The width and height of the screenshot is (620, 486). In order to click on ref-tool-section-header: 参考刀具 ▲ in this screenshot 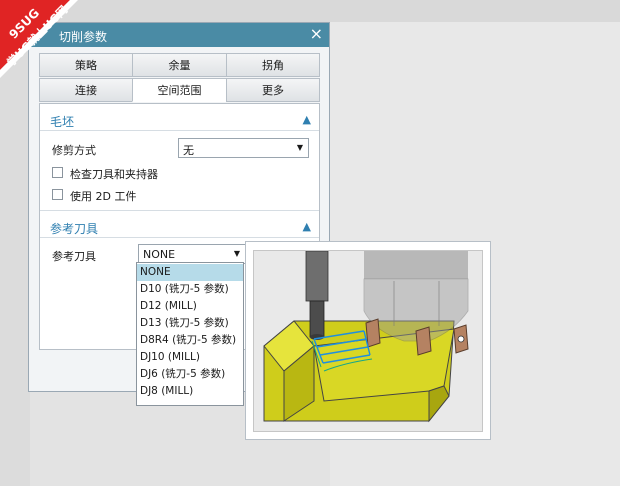, I will do `click(179, 227)`.